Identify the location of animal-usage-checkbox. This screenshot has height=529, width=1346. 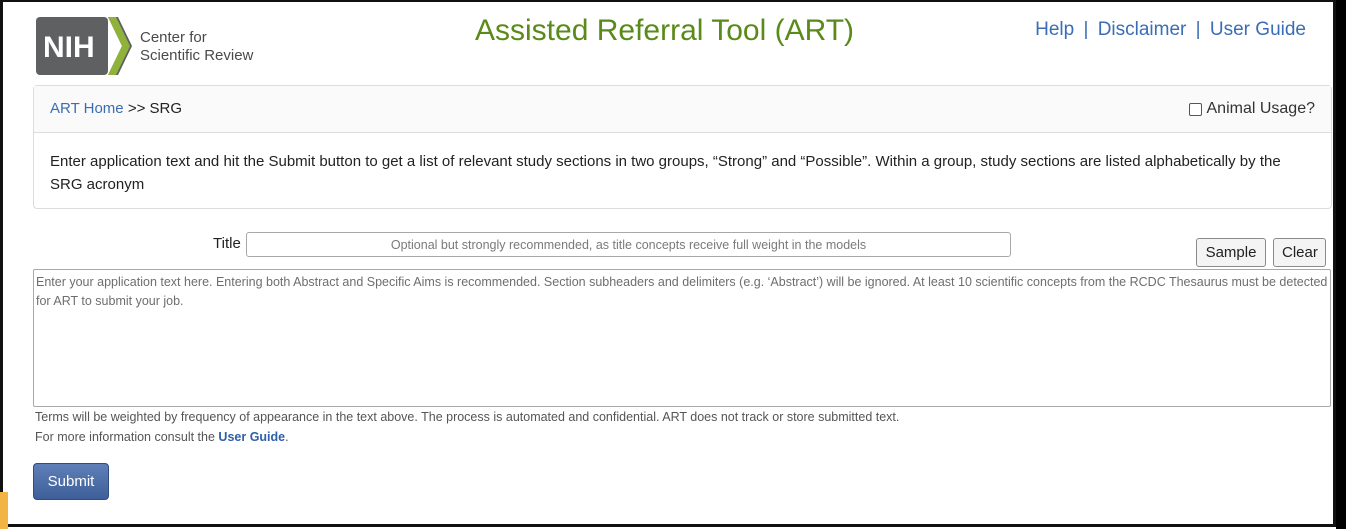
(1195, 109).